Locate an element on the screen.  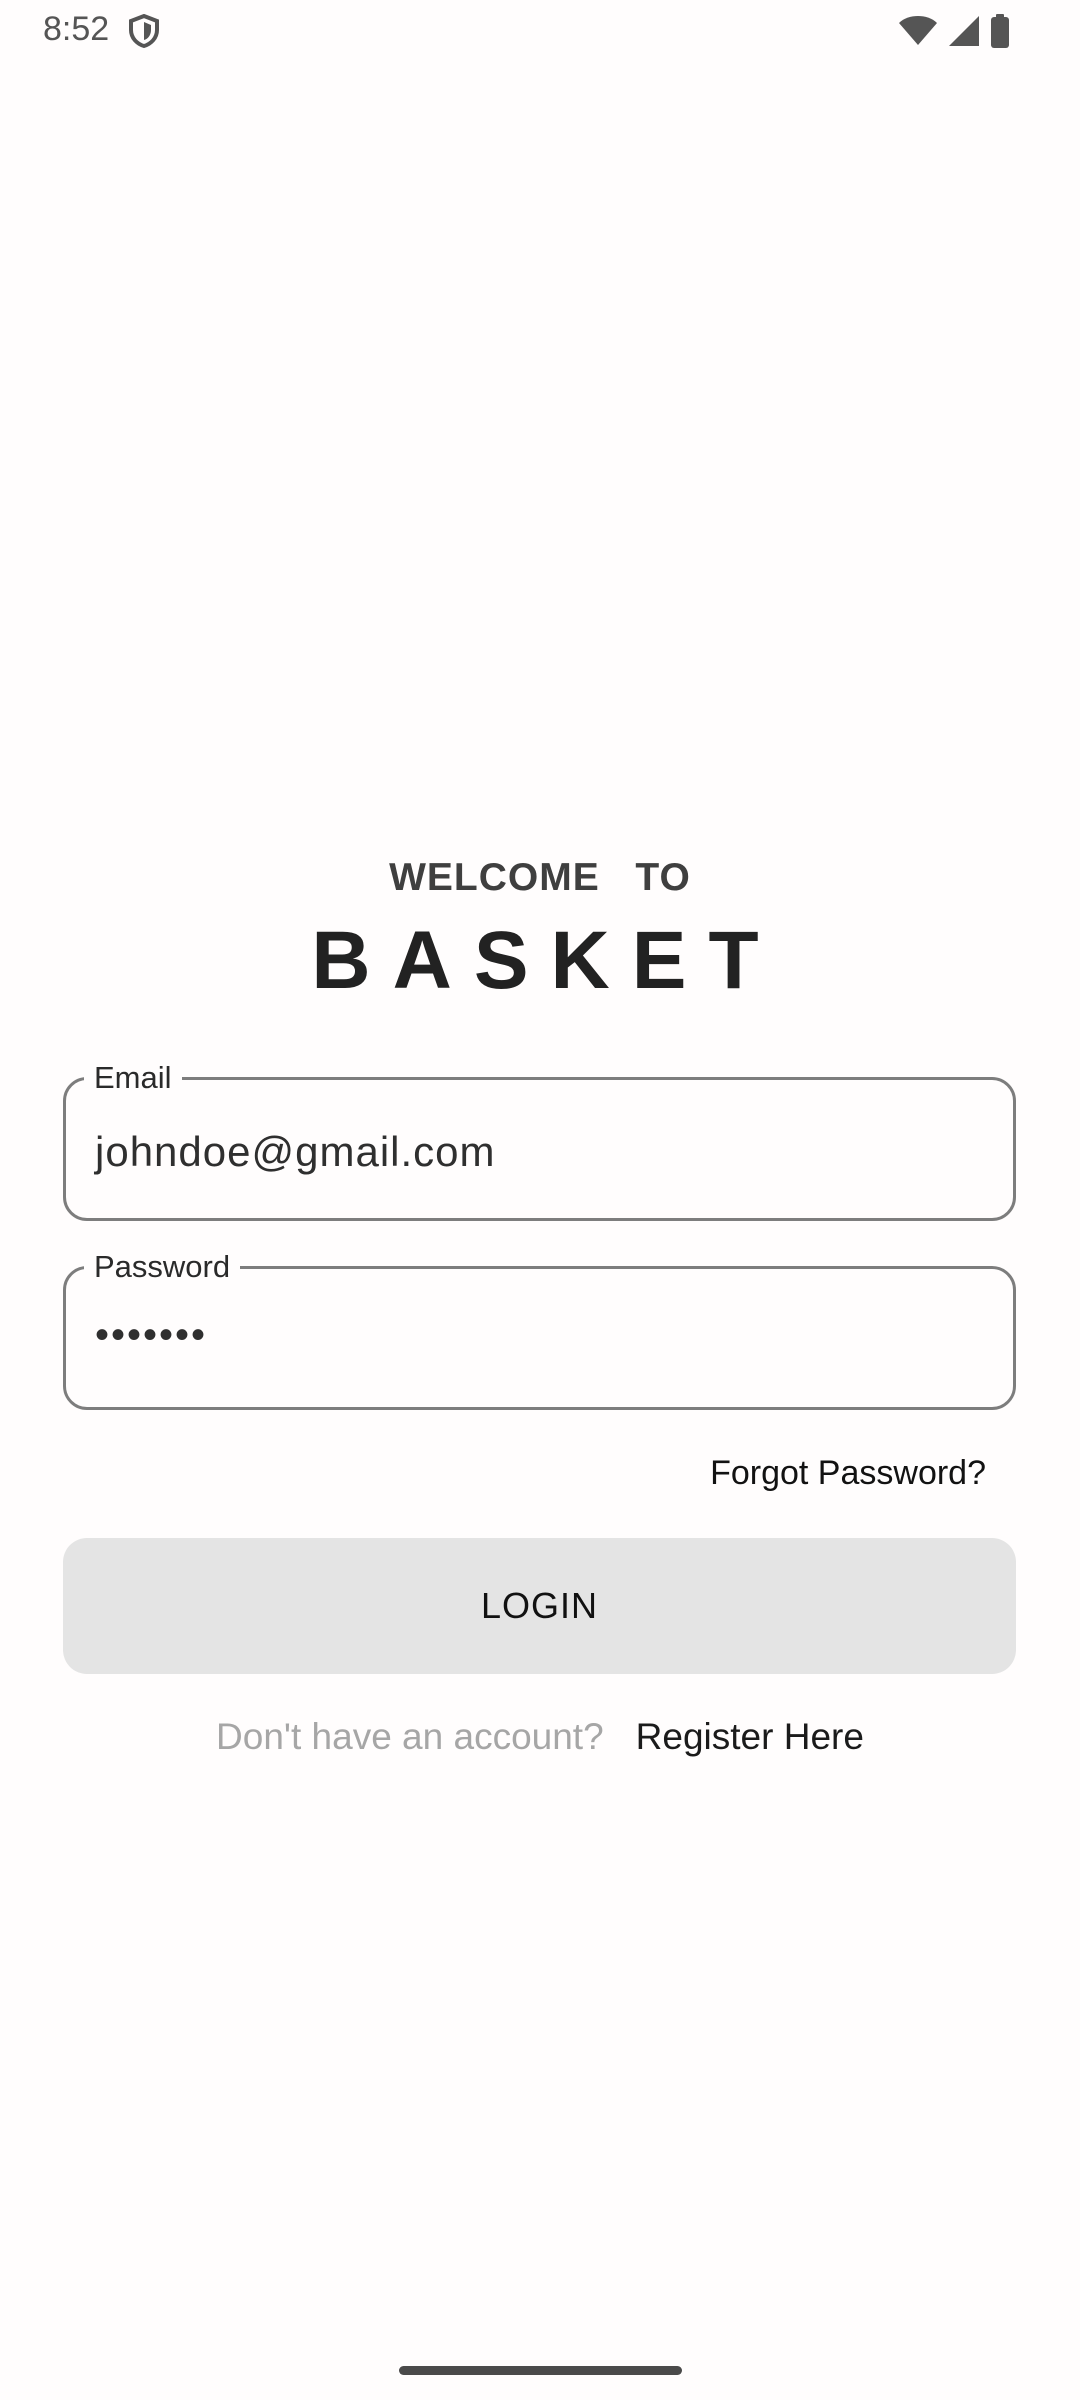
login-button: LOGIN is located at coordinates (539, 1606).